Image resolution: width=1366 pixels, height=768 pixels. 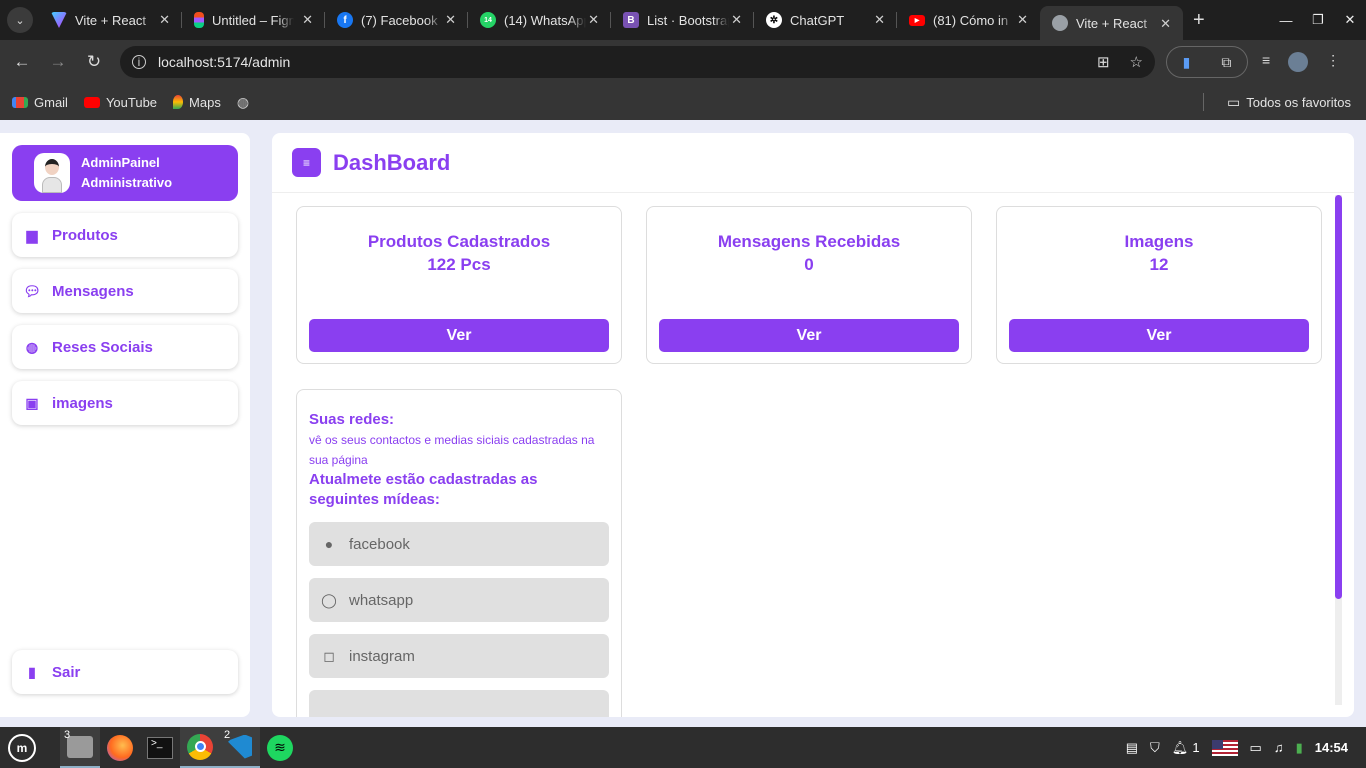 I want to click on music-icon: ♫, so click(x=1279, y=747).